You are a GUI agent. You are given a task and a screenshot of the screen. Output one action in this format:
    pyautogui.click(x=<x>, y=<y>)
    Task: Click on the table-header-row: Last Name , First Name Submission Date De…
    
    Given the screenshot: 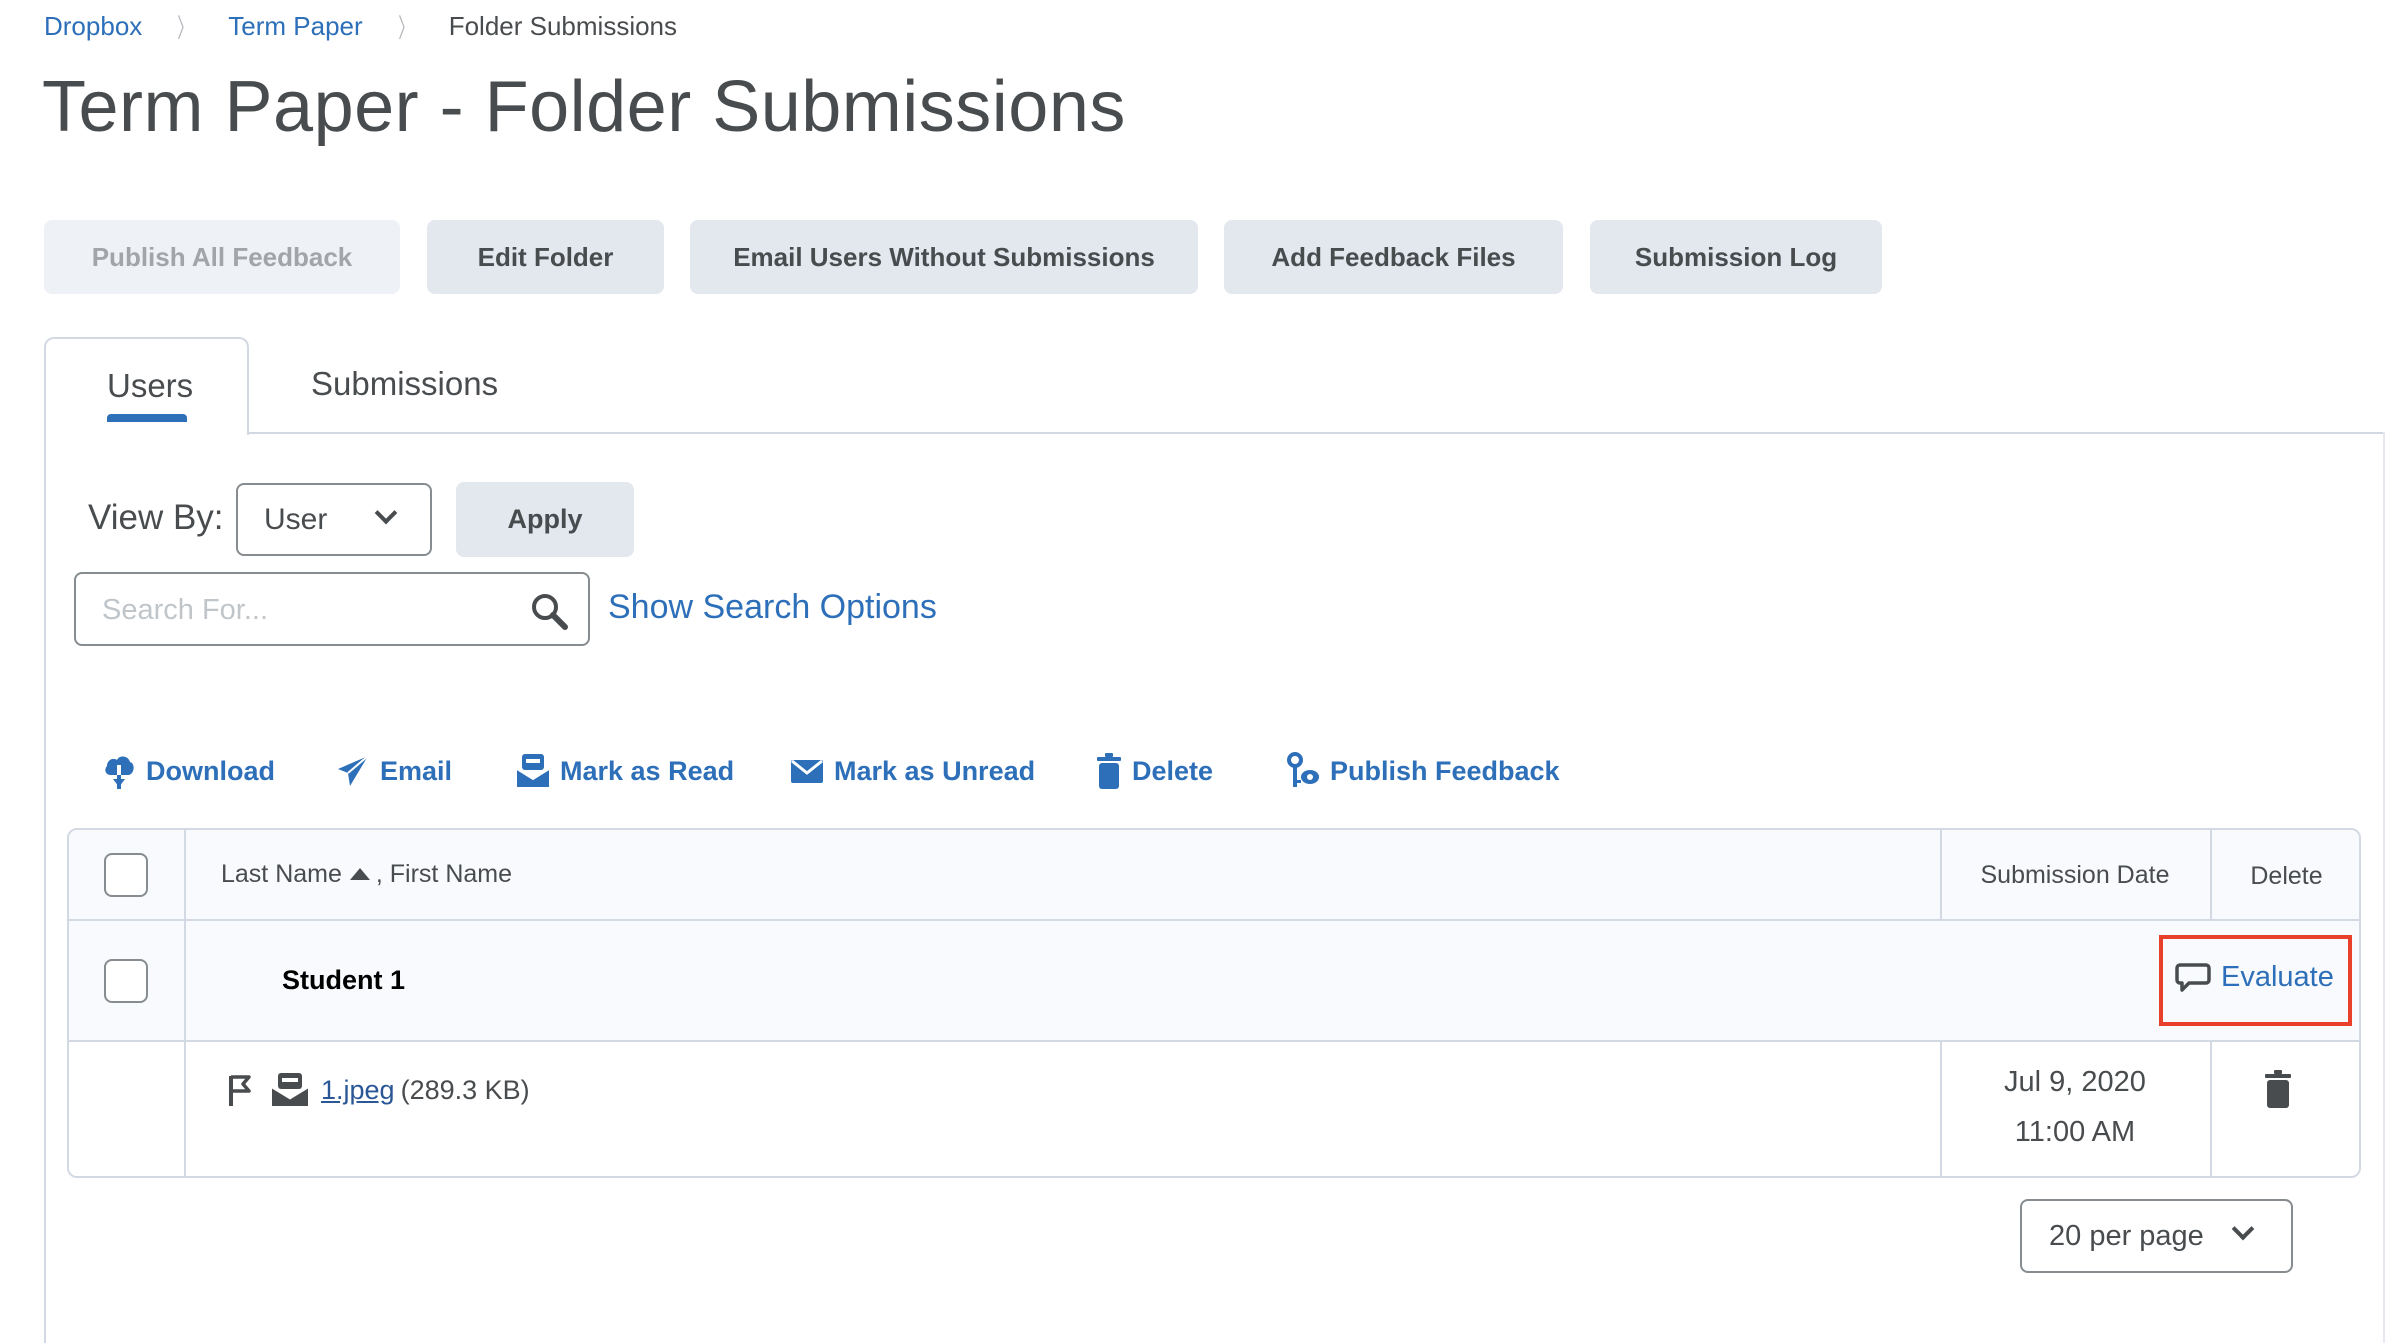 What is the action you would take?
    pyautogui.click(x=1214, y=875)
    